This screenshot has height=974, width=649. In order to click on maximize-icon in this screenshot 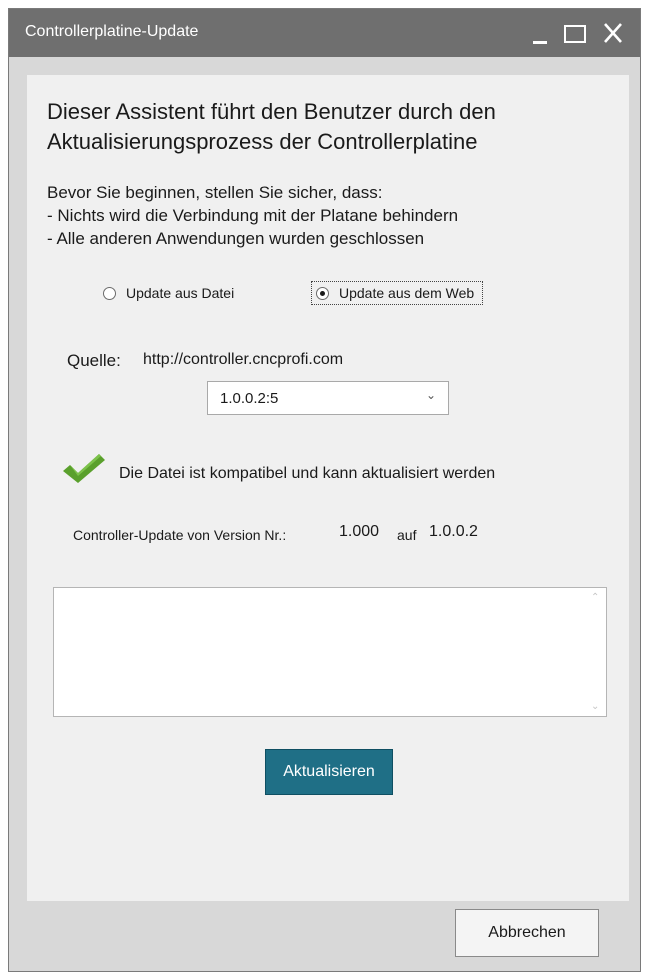, I will do `click(575, 34)`.